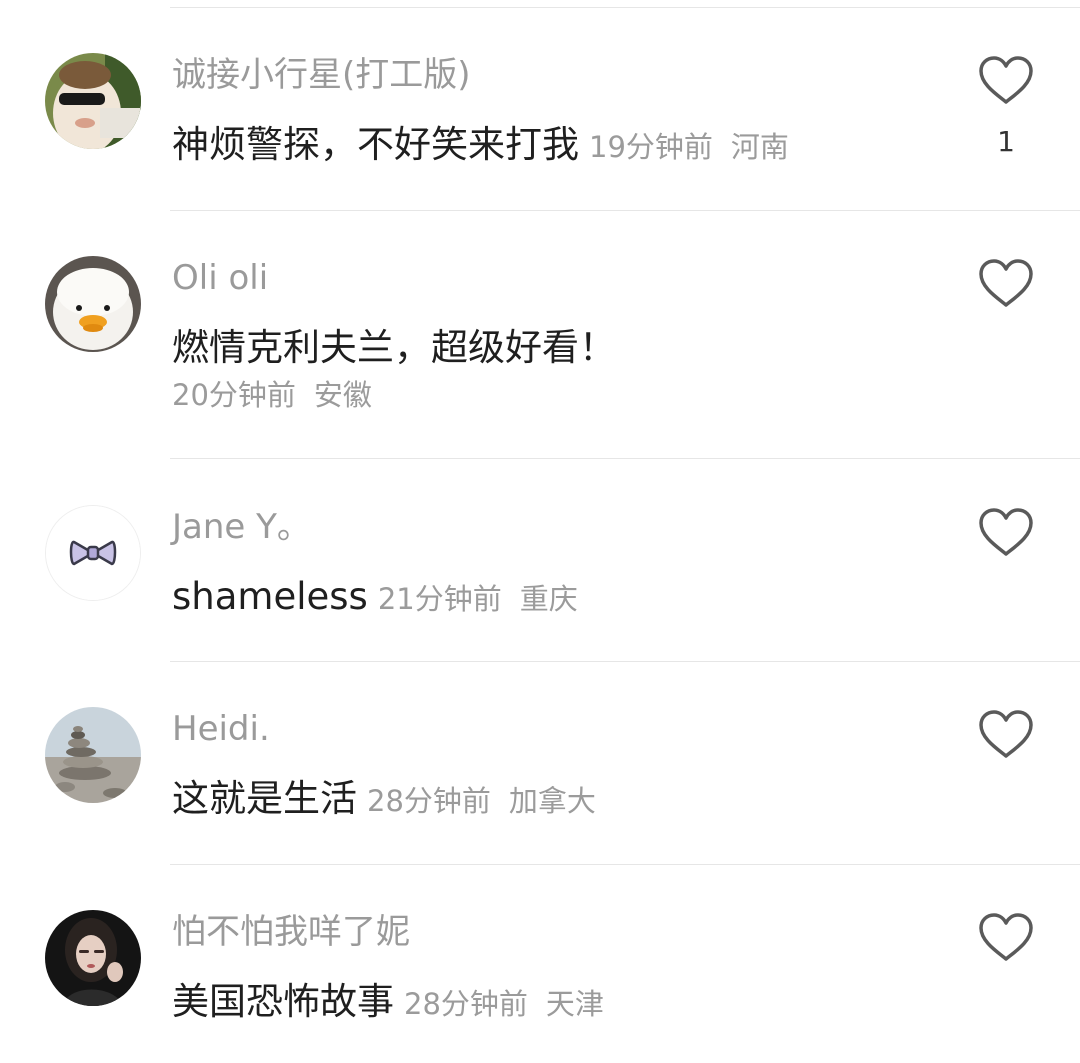 The image size is (1080, 1063). I want to click on fluffy-duck-avatar-icon, so click(93, 304).